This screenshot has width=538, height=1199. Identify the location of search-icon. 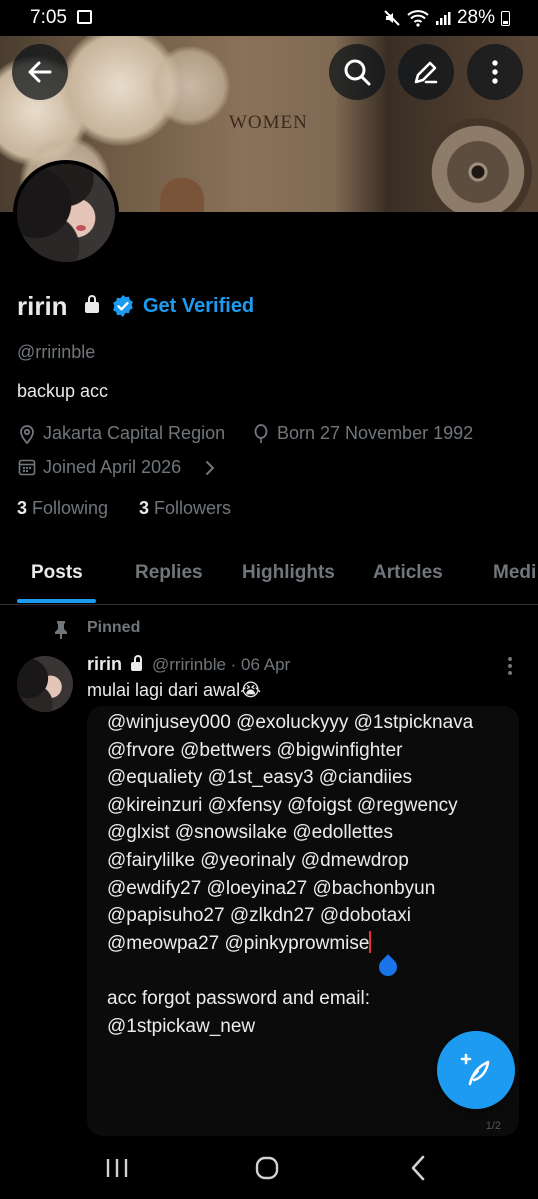
(357, 72).